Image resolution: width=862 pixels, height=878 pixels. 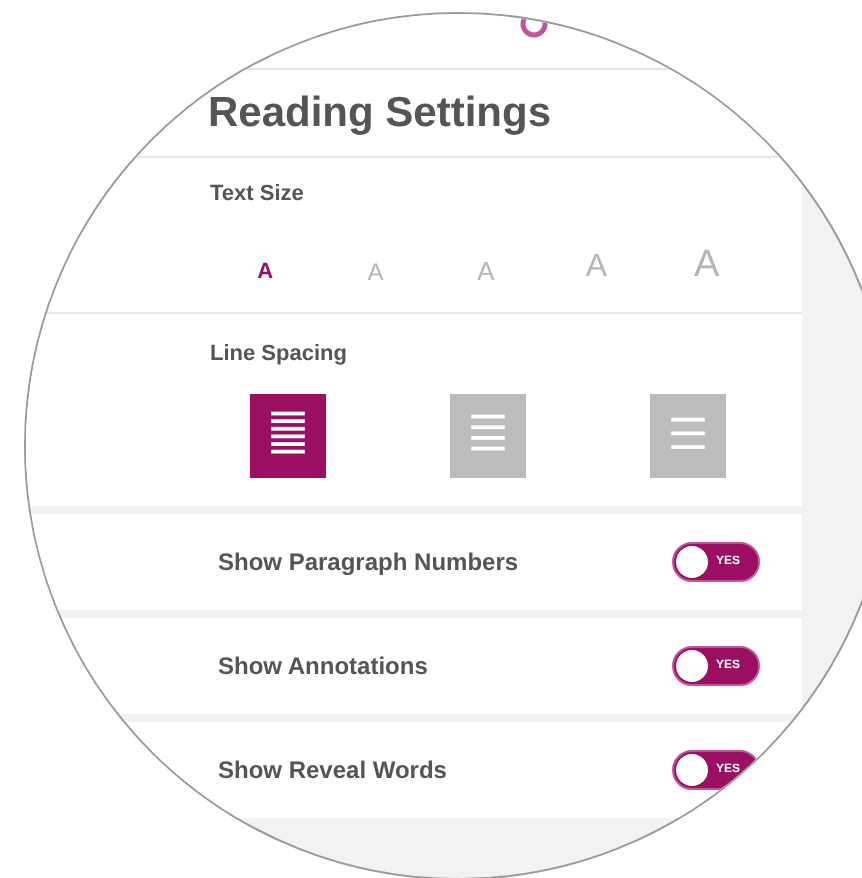 I want to click on section-label: Line Spacing, so click(x=279, y=354).